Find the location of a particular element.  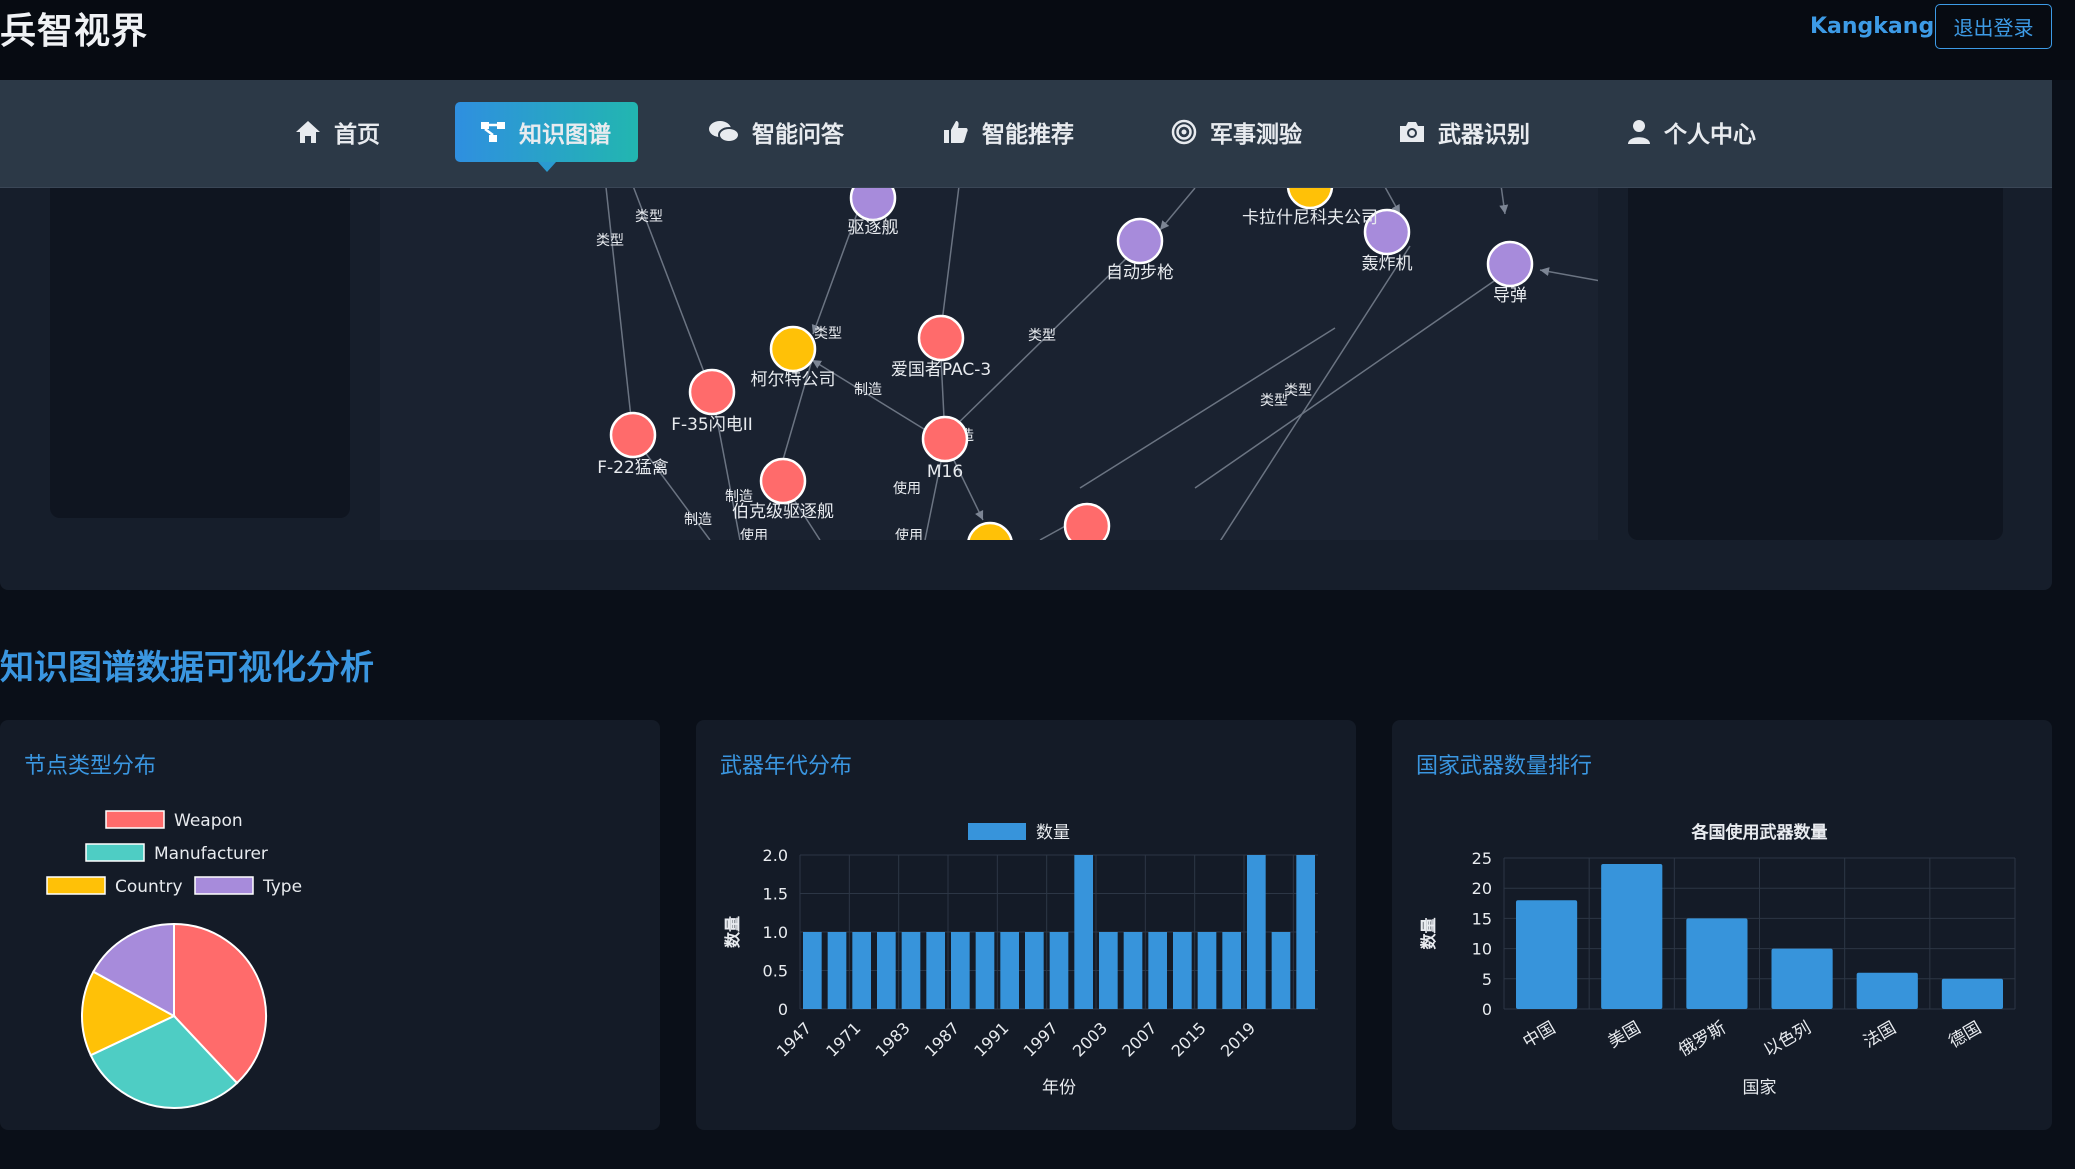

nav-label-qa: 智能问答 is located at coordinates (798, 135).